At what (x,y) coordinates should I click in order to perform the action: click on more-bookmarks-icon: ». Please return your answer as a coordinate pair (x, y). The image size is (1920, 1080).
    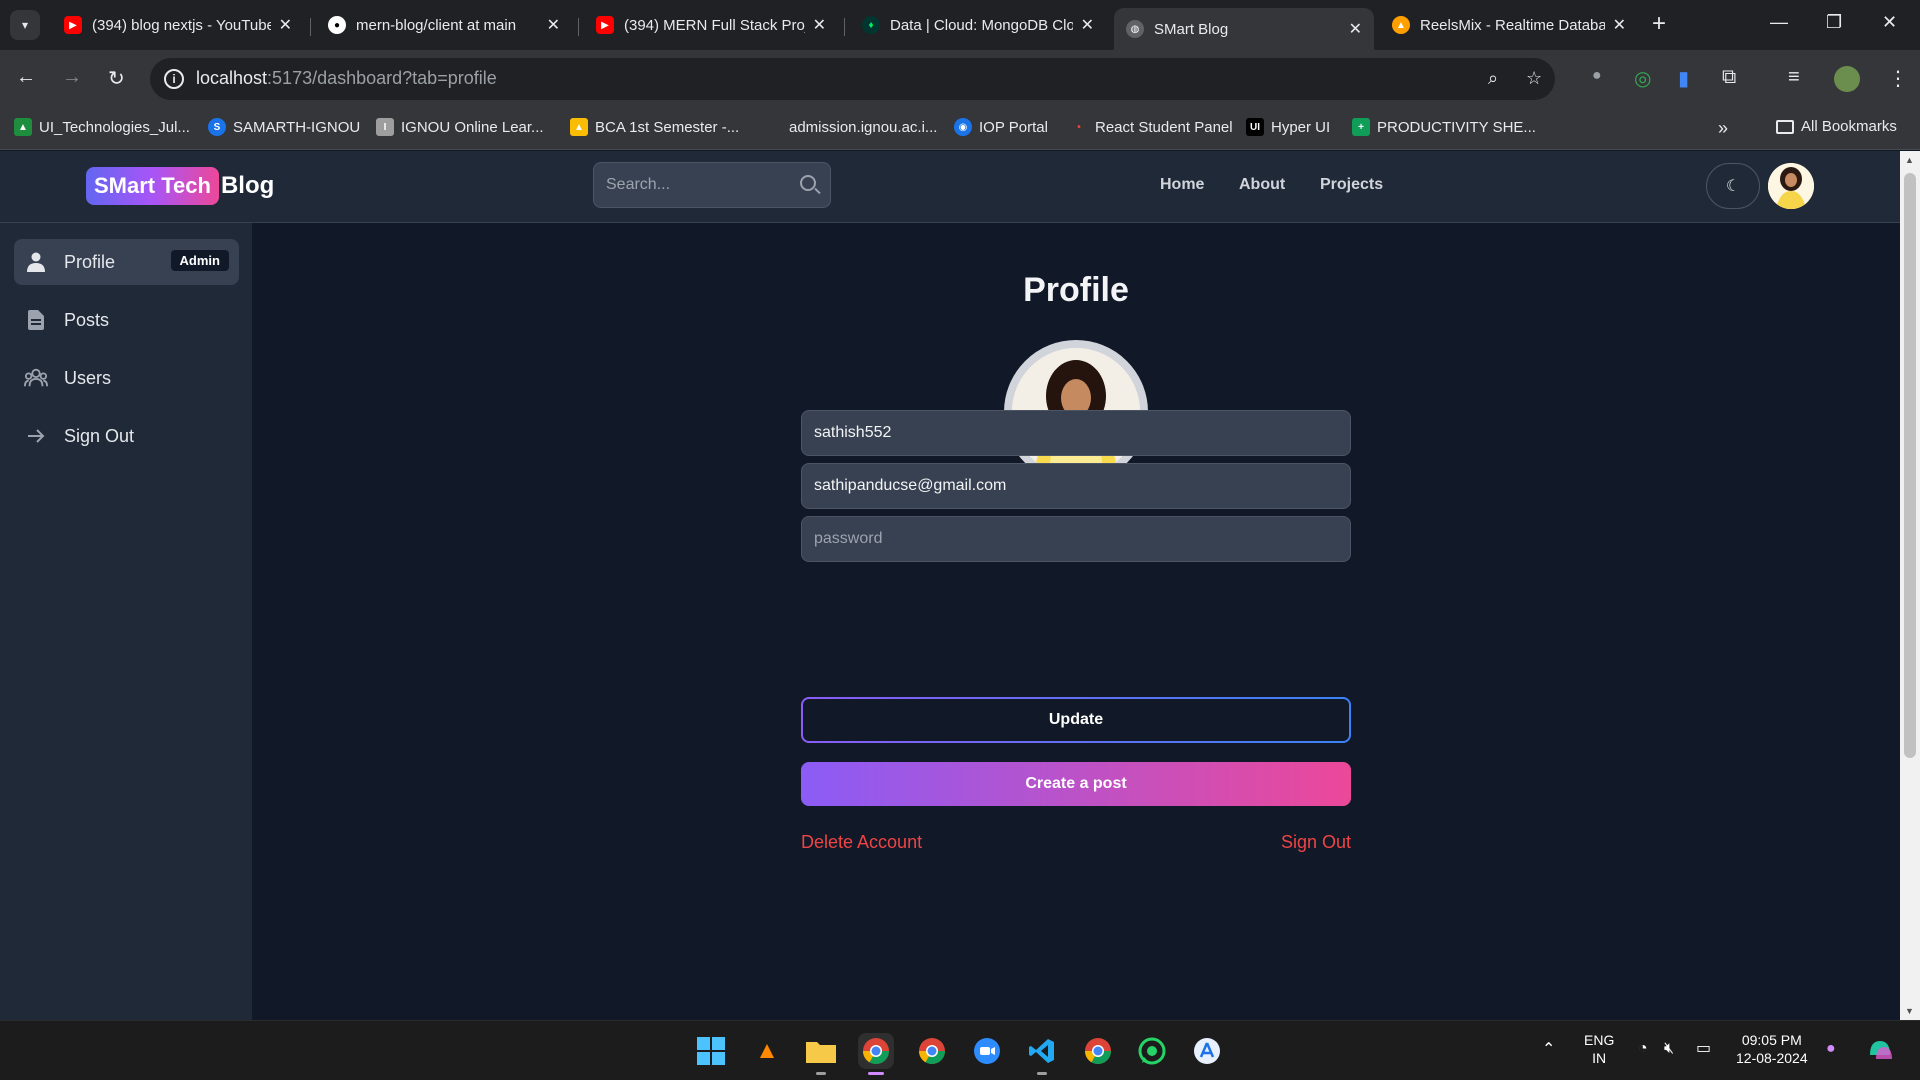
    Looking at the image, I should click on (1723, 128).